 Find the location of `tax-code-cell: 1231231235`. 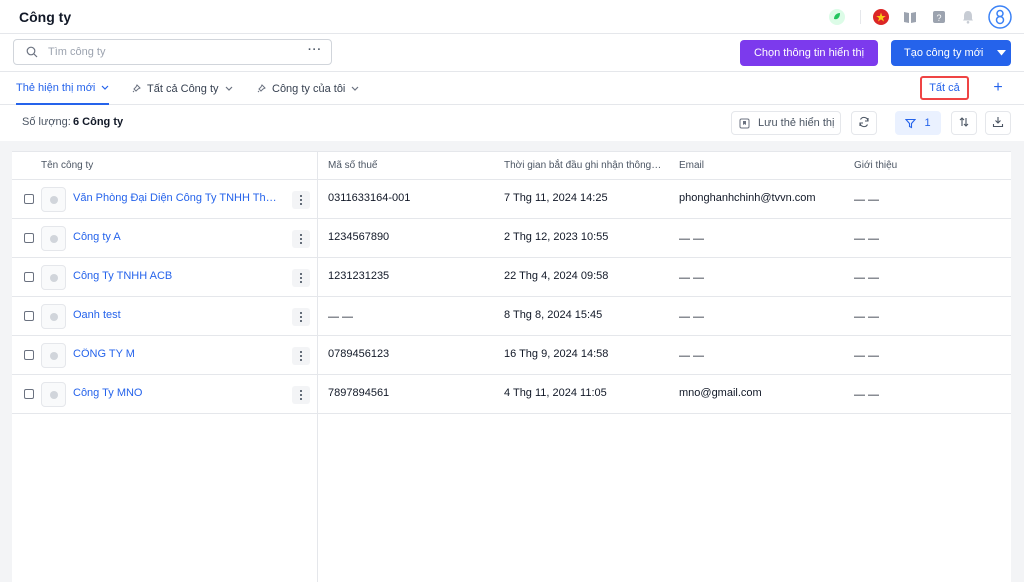

tax-code-cell: 1231231235 is located at coordinates (359, 276).